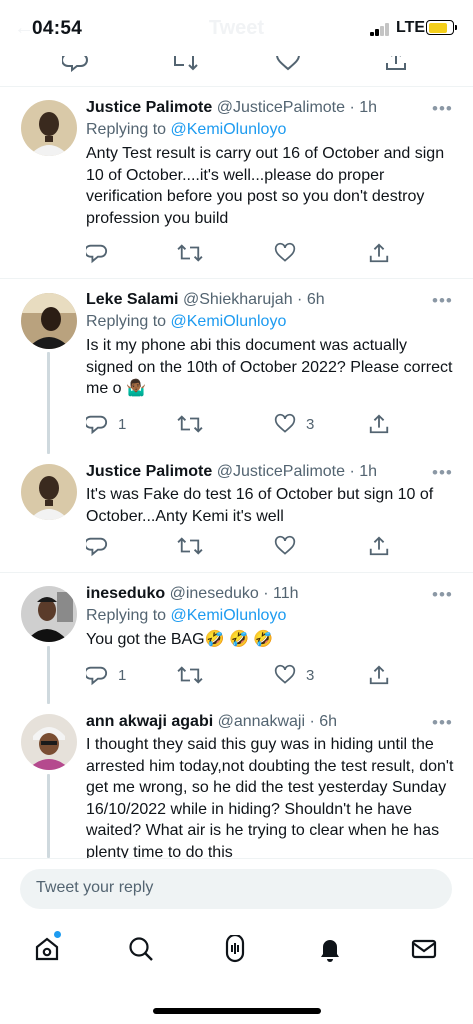 The image size is (473, 1024). What do you see at coordinates (57, 28) in the screenshot?
I see `status-time: 04:54` at bounding box center [57, 28].